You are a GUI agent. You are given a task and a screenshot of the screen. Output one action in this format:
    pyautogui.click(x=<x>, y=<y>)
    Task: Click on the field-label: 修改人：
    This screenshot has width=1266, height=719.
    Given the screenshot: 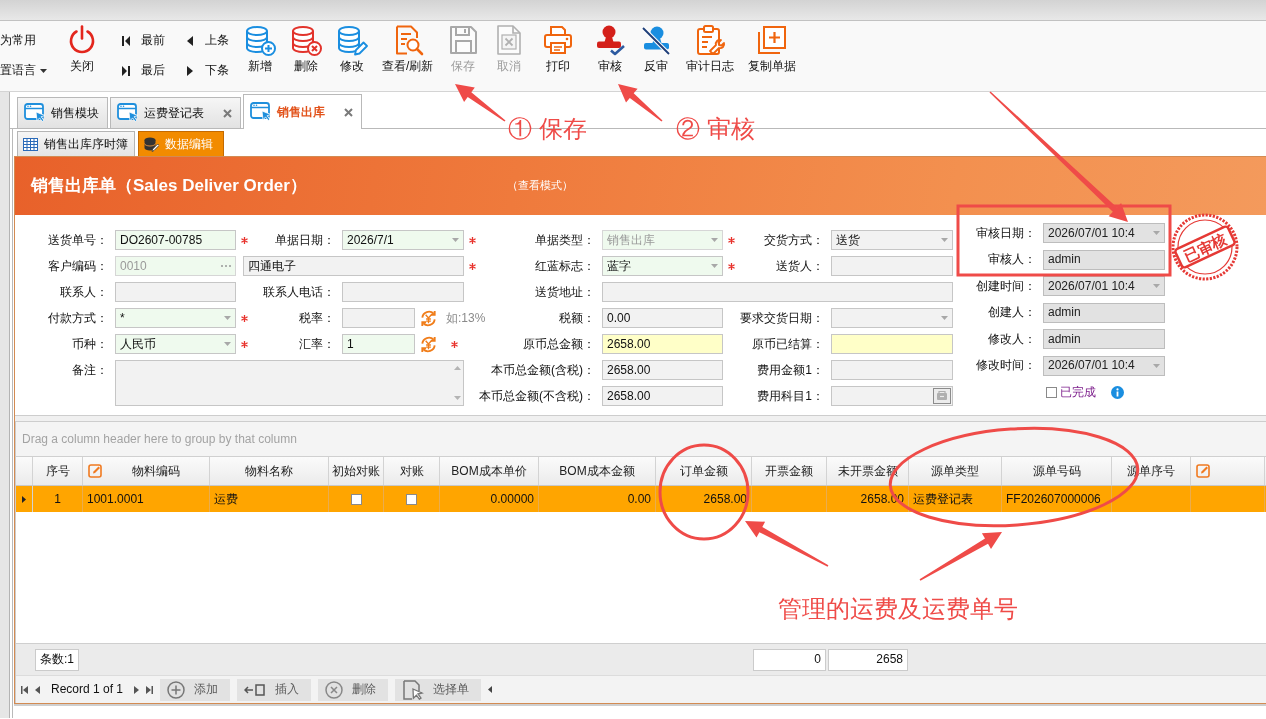 What is the action you would take?
    pyautogui.click(x=1012, y=339)
    